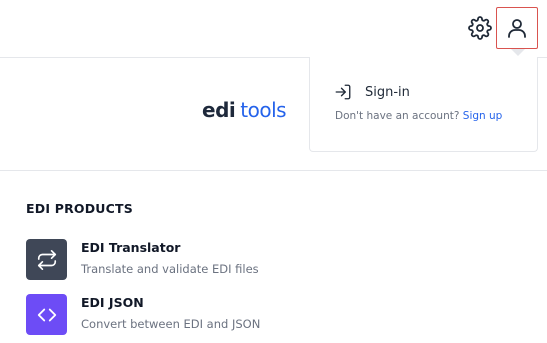 The height and width of the screenshot is (343, 547). I want to click on product-description: Translate and validate EDI files, so click(170, 269).